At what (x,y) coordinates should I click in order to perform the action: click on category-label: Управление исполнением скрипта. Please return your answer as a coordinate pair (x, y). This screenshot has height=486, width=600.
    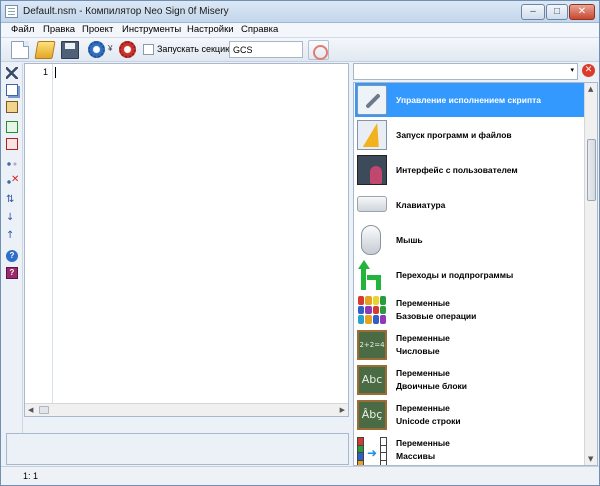
    Looking at the image, I should click on (468, 100).